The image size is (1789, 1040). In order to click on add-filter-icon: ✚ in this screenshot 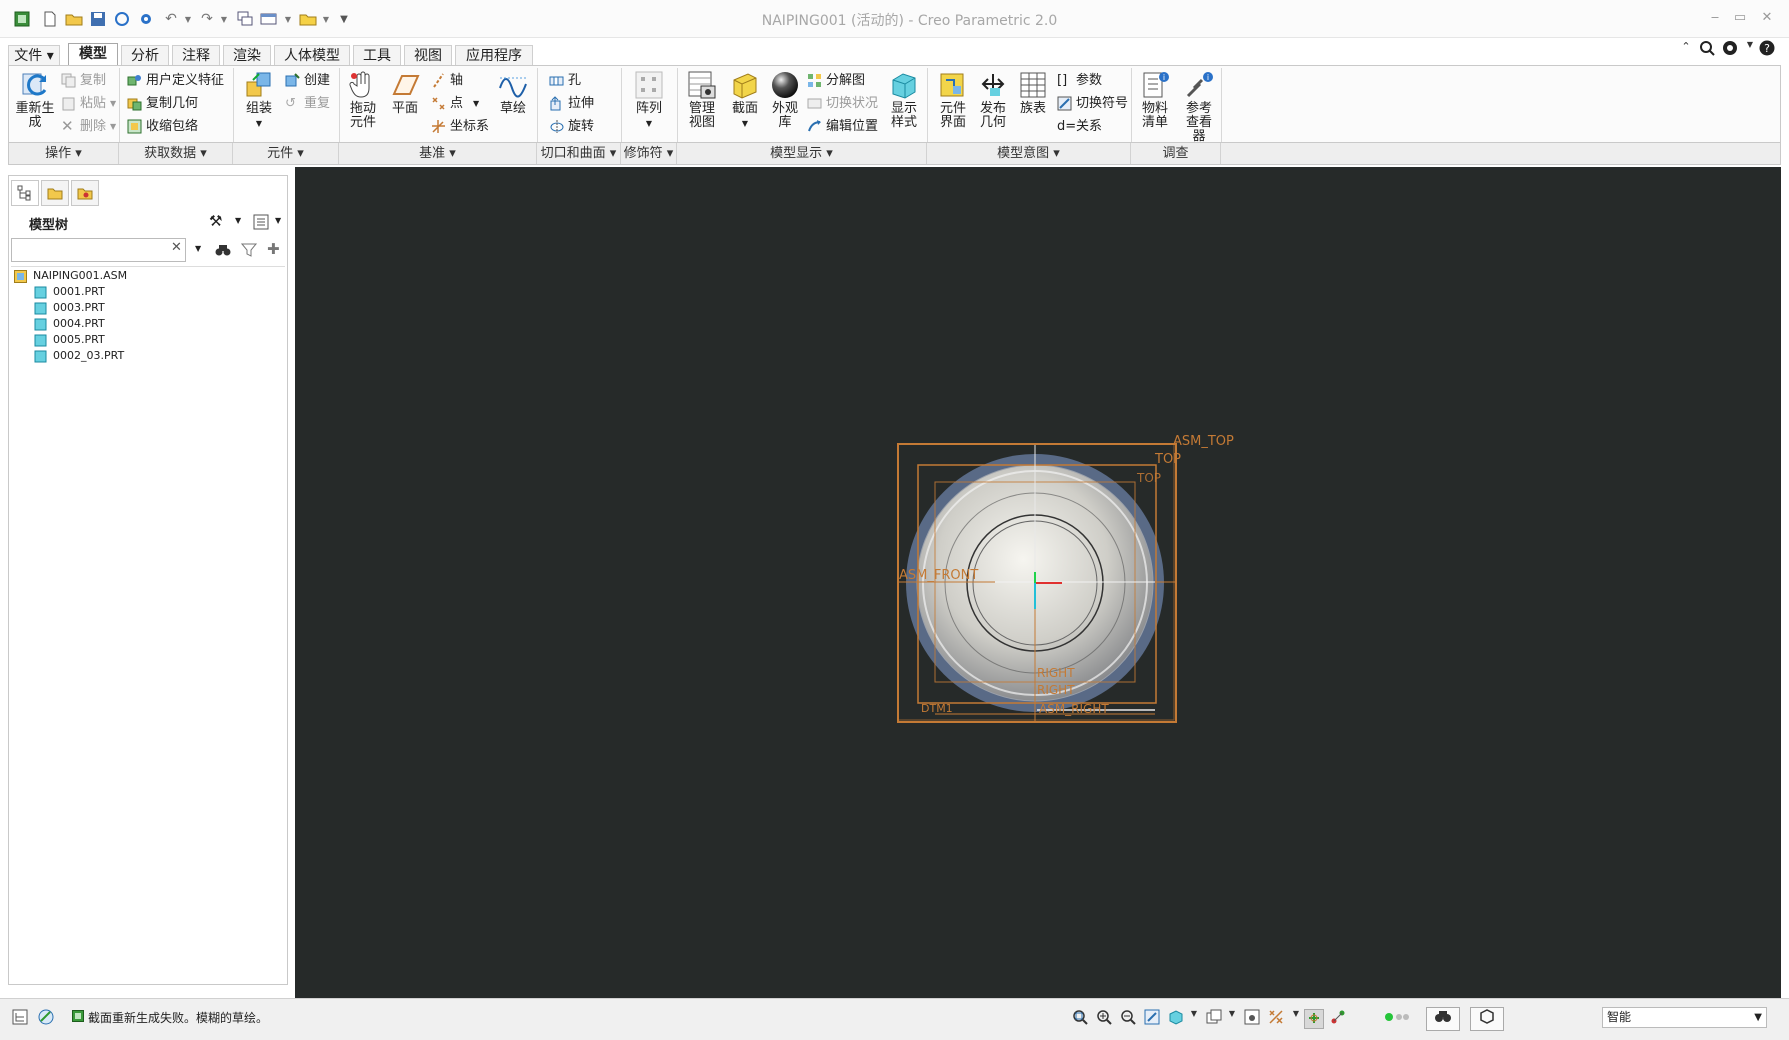, I will do `click(273, 249)`.